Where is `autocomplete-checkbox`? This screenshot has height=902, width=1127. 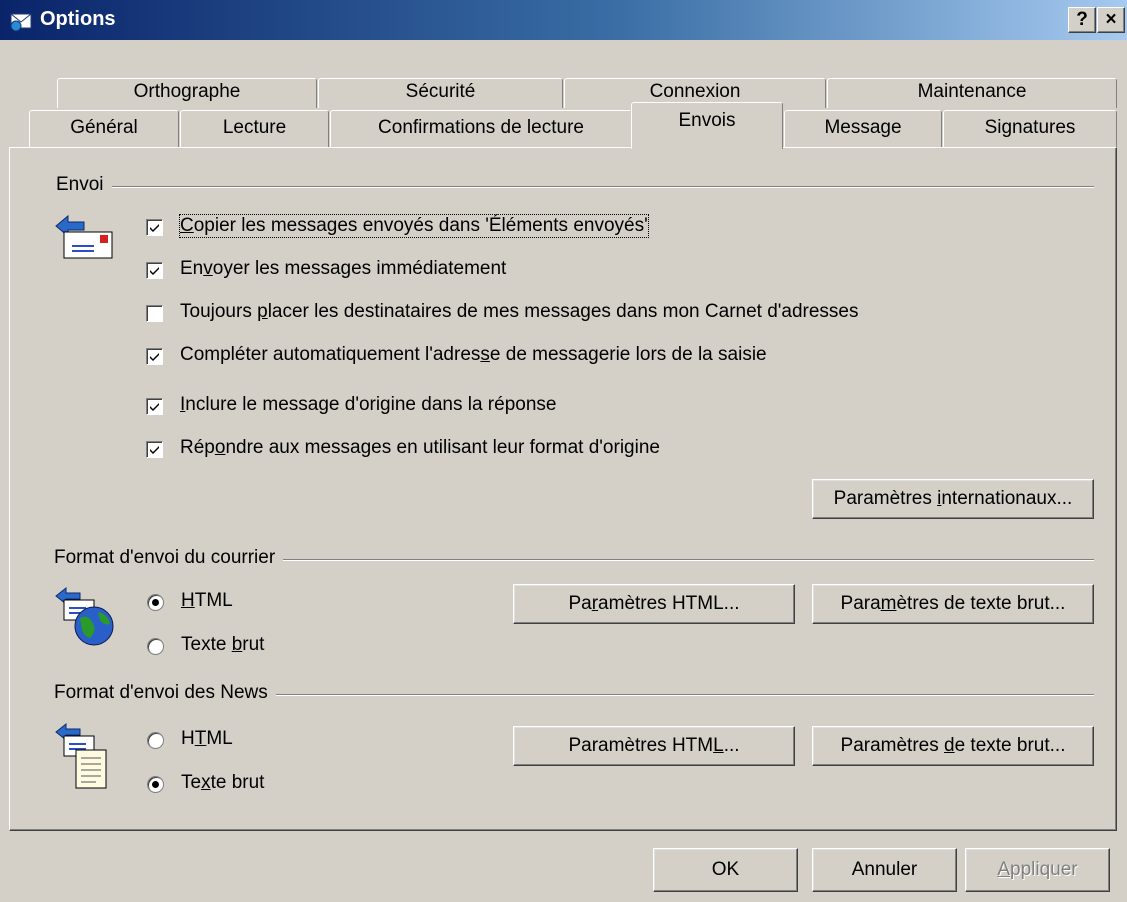 autocomplete-checkbox is located at coordinates (154, 356).